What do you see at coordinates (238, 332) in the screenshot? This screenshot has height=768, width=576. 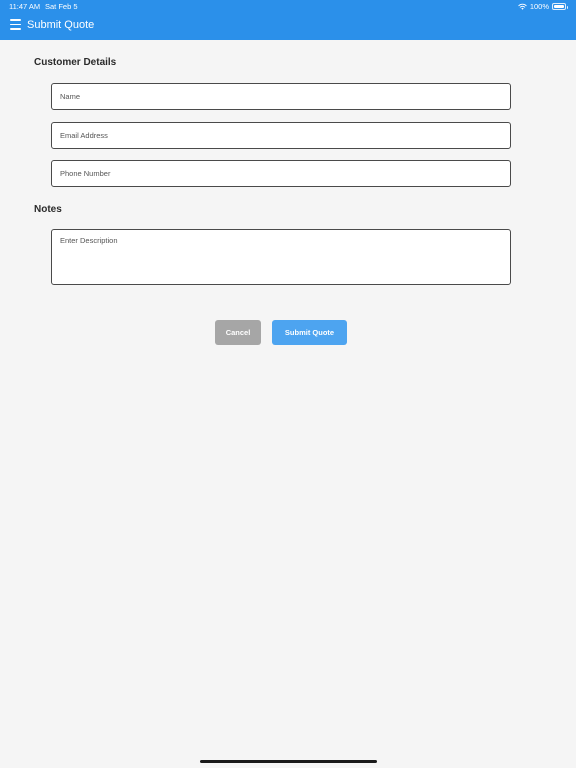 I see `cancel-button: Cancel` at bounding box center [238, 332].